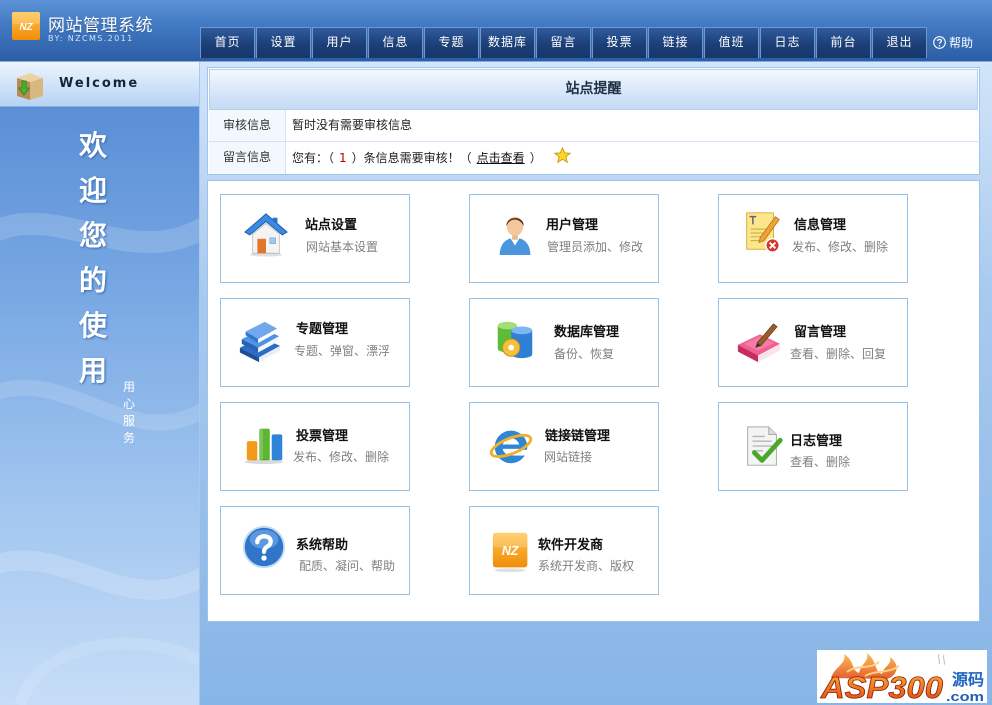  What do you see at coordinates (507, 42) in the screenshot?
I see `nav-tab-database: 数据库` at bounding box center [507, 42].